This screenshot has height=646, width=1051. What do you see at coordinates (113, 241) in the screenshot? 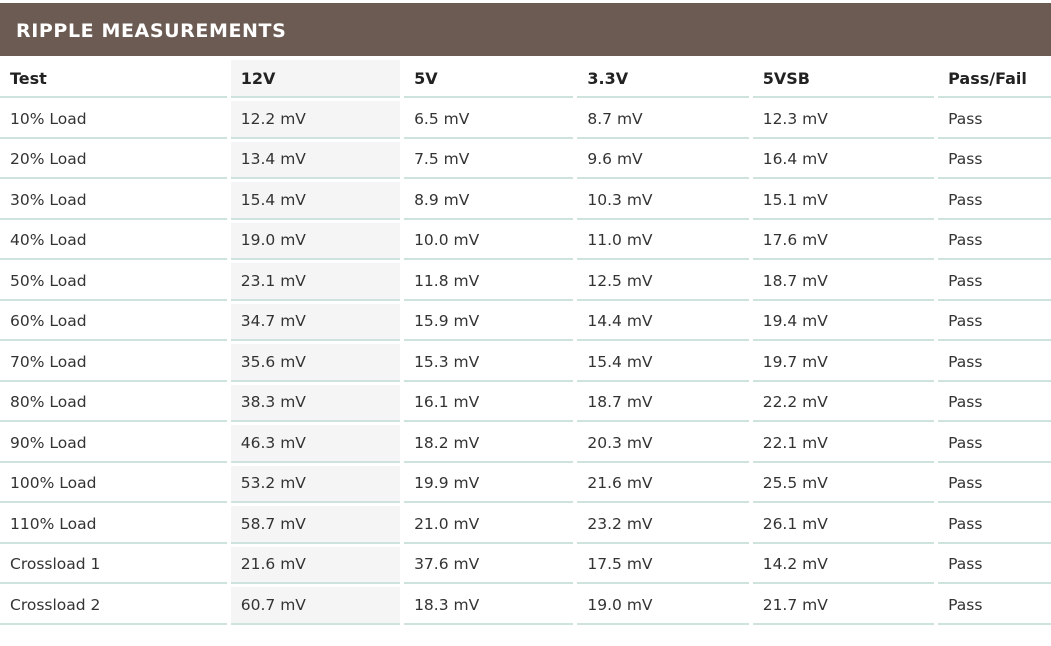
I see `cell-test: 40% Load` at bounding box center [113, 241].